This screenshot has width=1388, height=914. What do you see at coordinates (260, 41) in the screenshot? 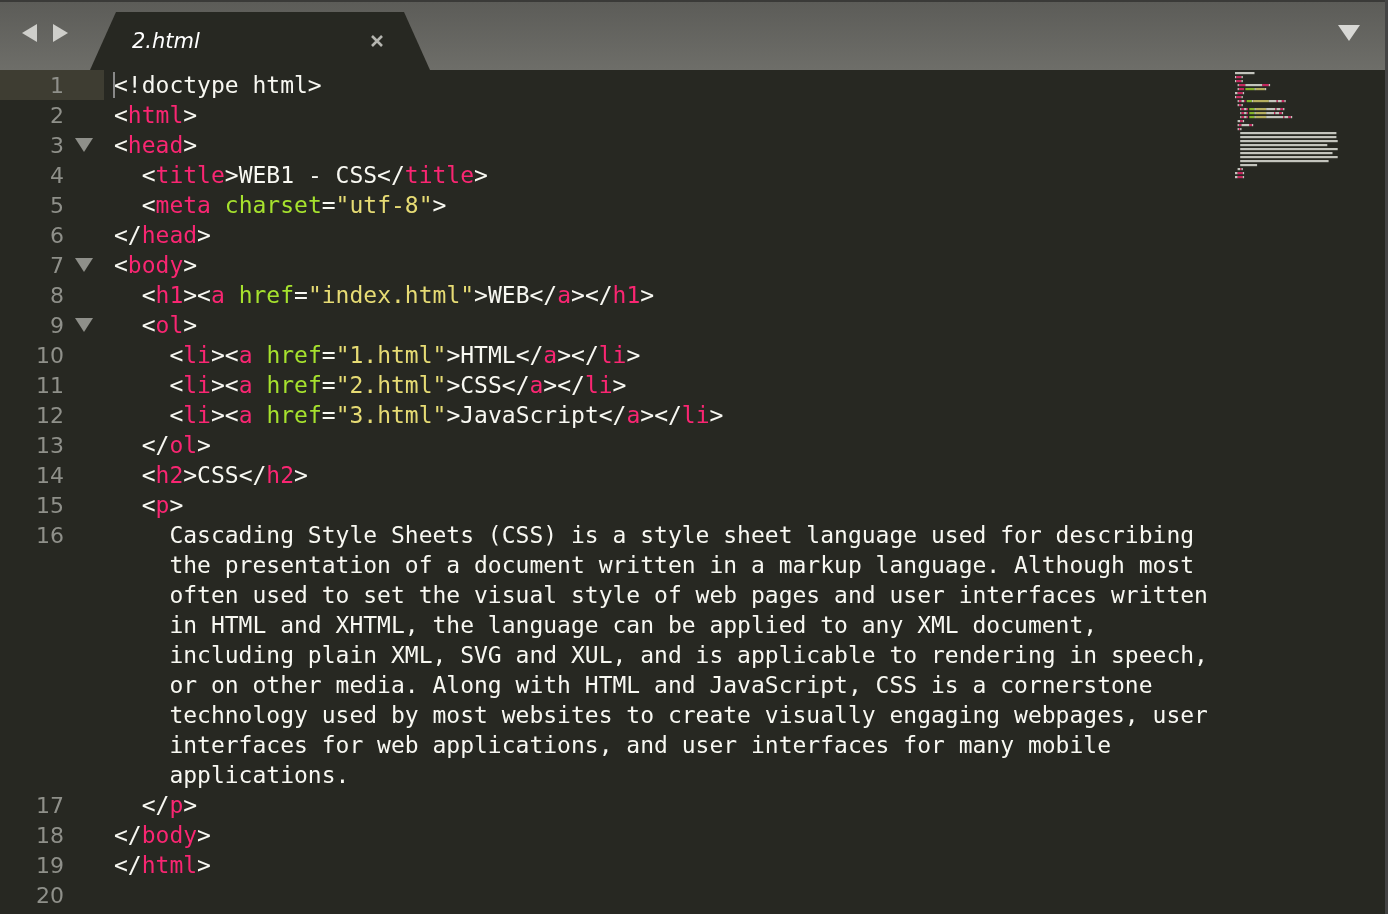
I see `file-tab: 2.html` at bounding box center [260, 41].